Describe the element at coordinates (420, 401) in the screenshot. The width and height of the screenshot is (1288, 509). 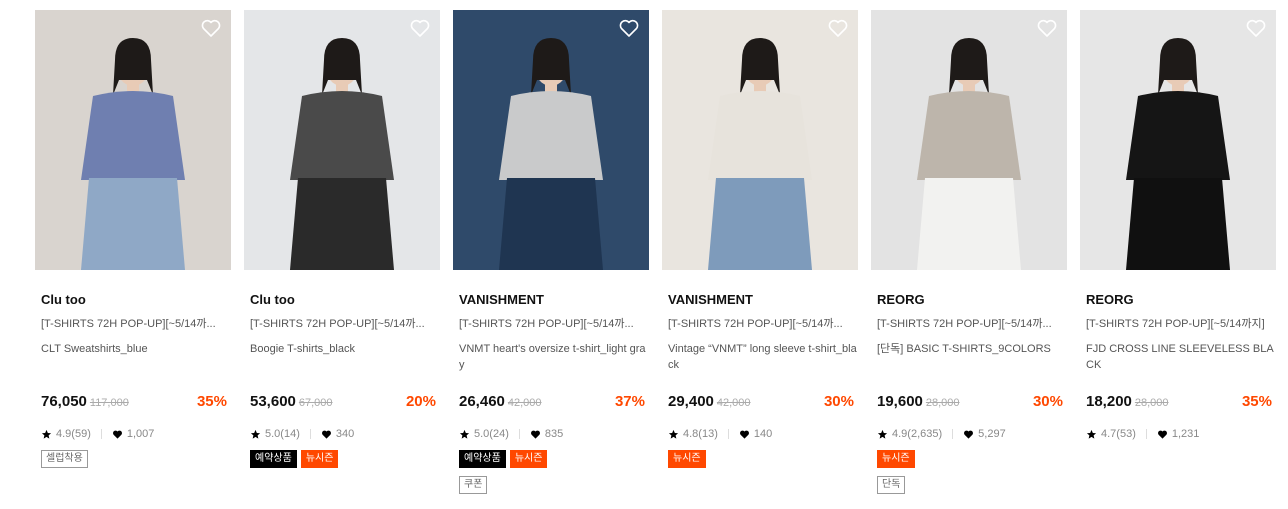
I see `discount-rate: 20%` at that location.